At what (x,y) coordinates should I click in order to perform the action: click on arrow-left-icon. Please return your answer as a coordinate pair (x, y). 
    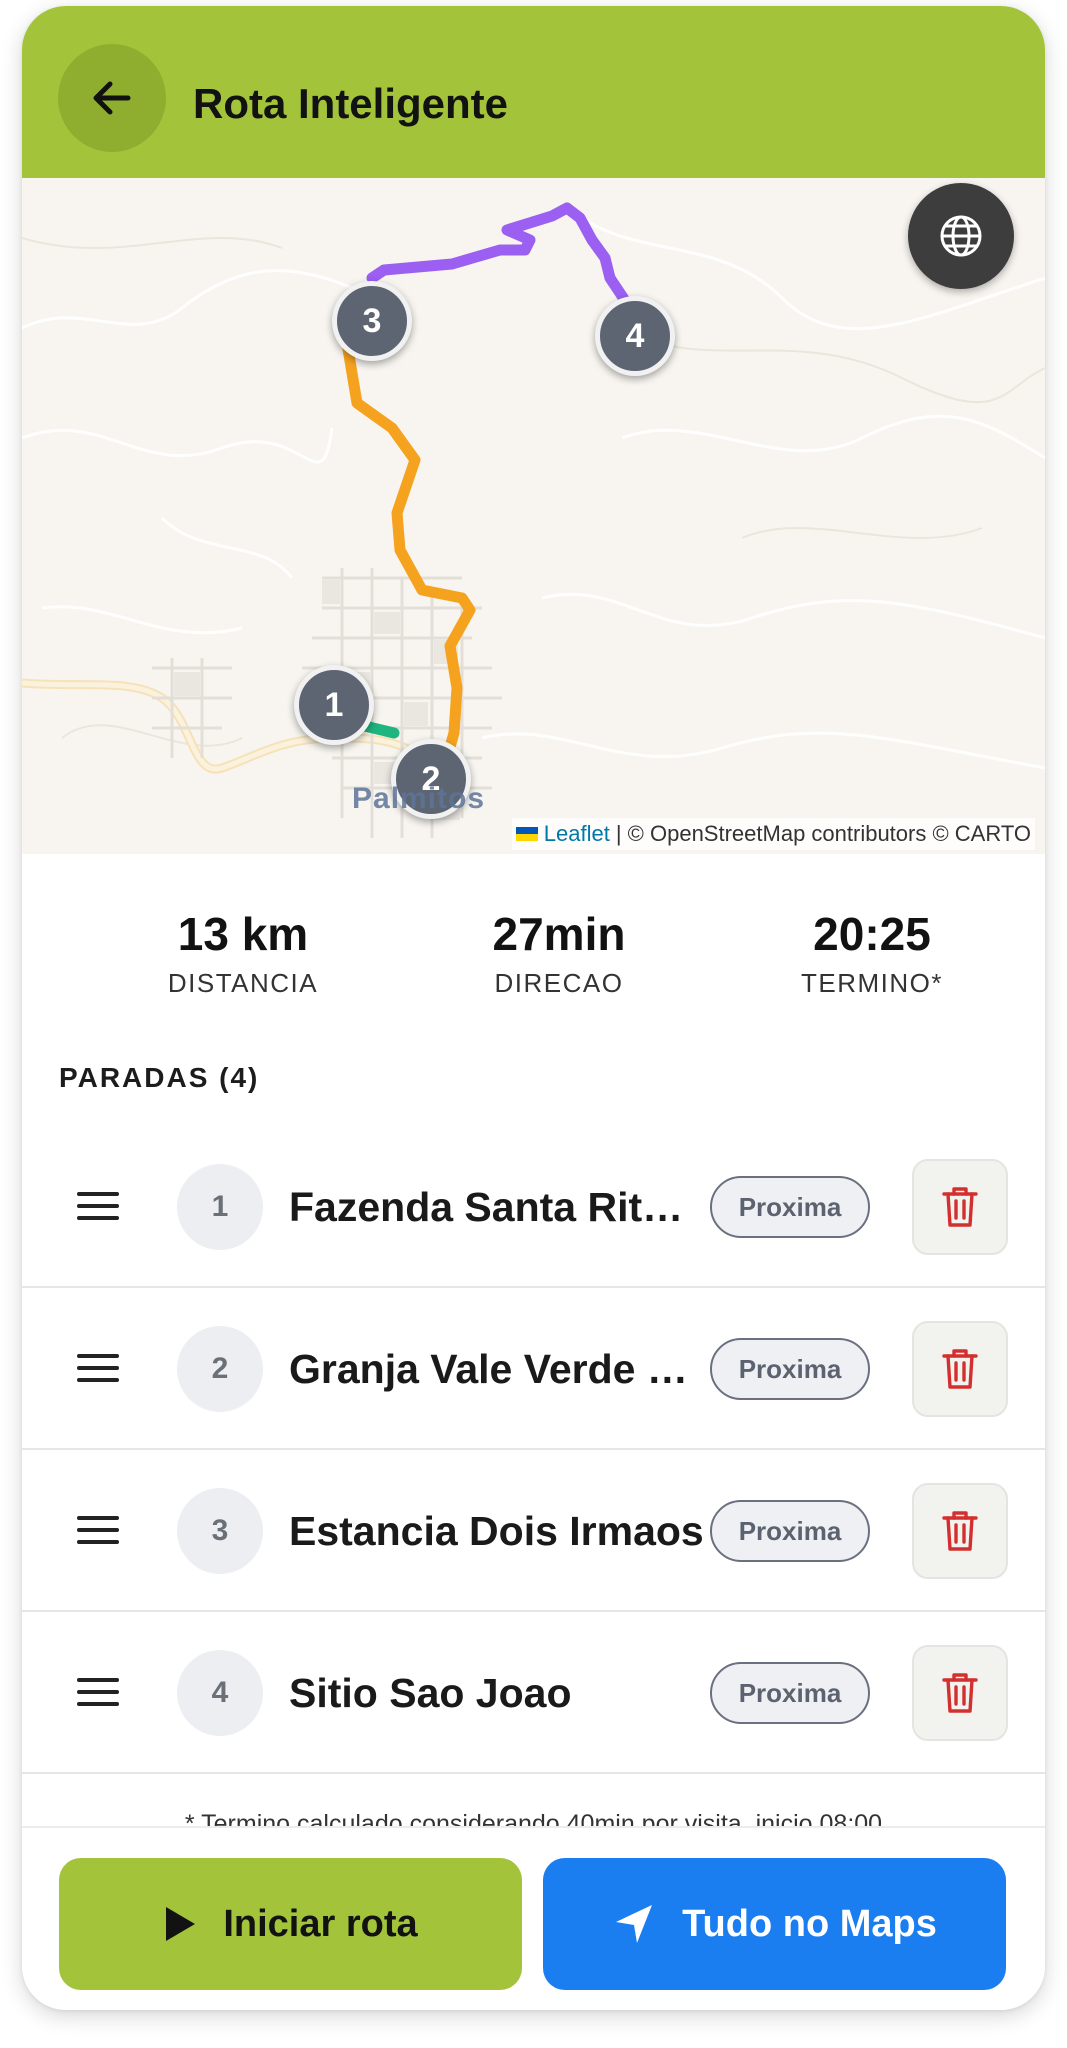
    Looking at the image, I should click on (112, 98).